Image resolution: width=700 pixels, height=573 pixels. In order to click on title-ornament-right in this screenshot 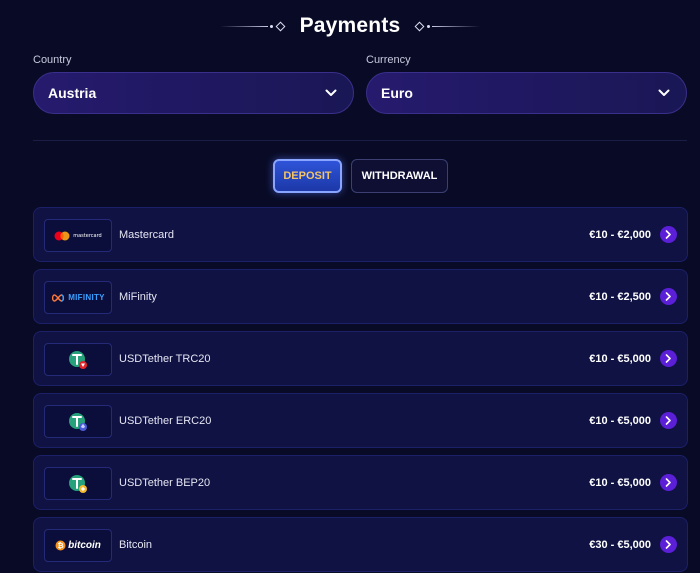, I will do `click(447, 26)`.